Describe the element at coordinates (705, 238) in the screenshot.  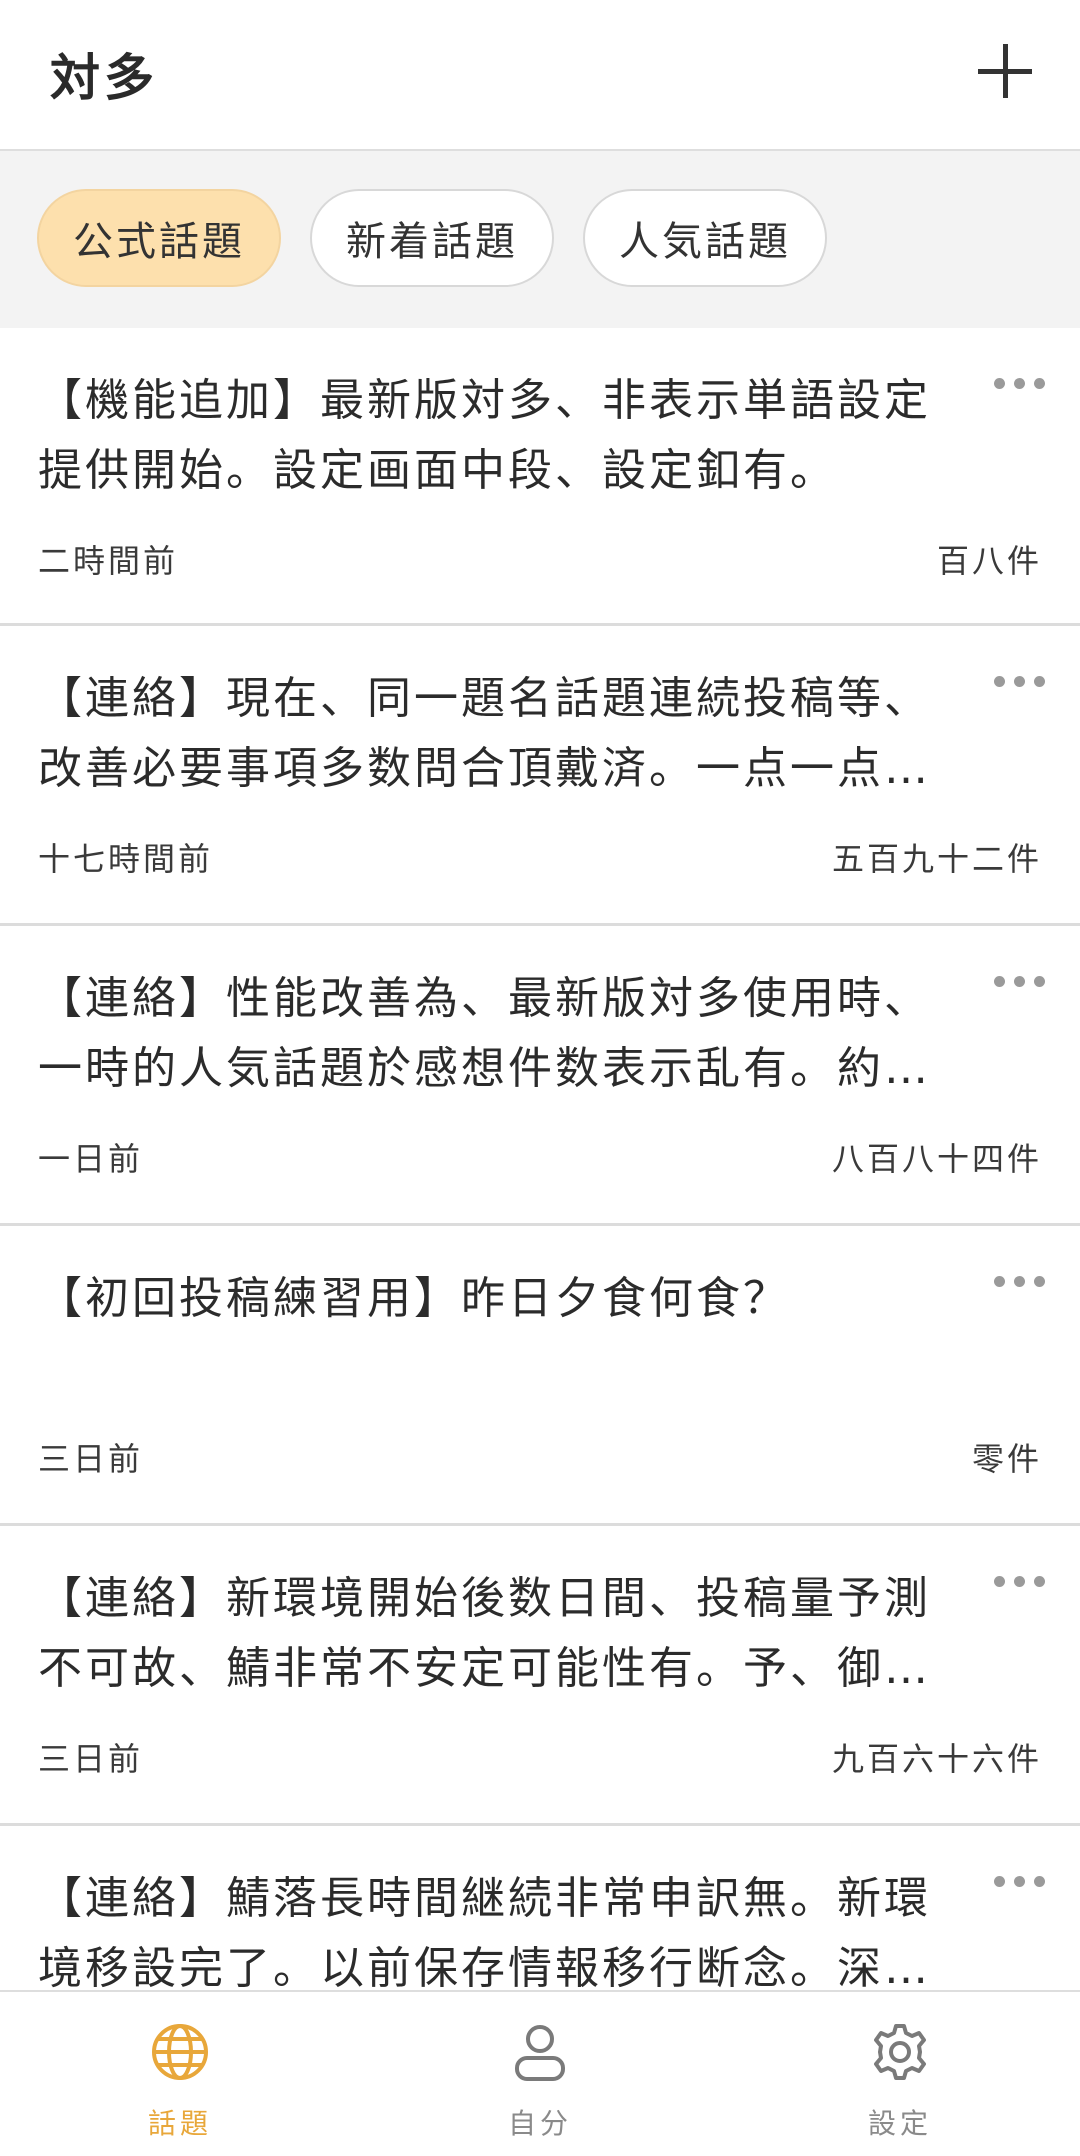
I see `tab-popular-topics: 人気話題` at that location.